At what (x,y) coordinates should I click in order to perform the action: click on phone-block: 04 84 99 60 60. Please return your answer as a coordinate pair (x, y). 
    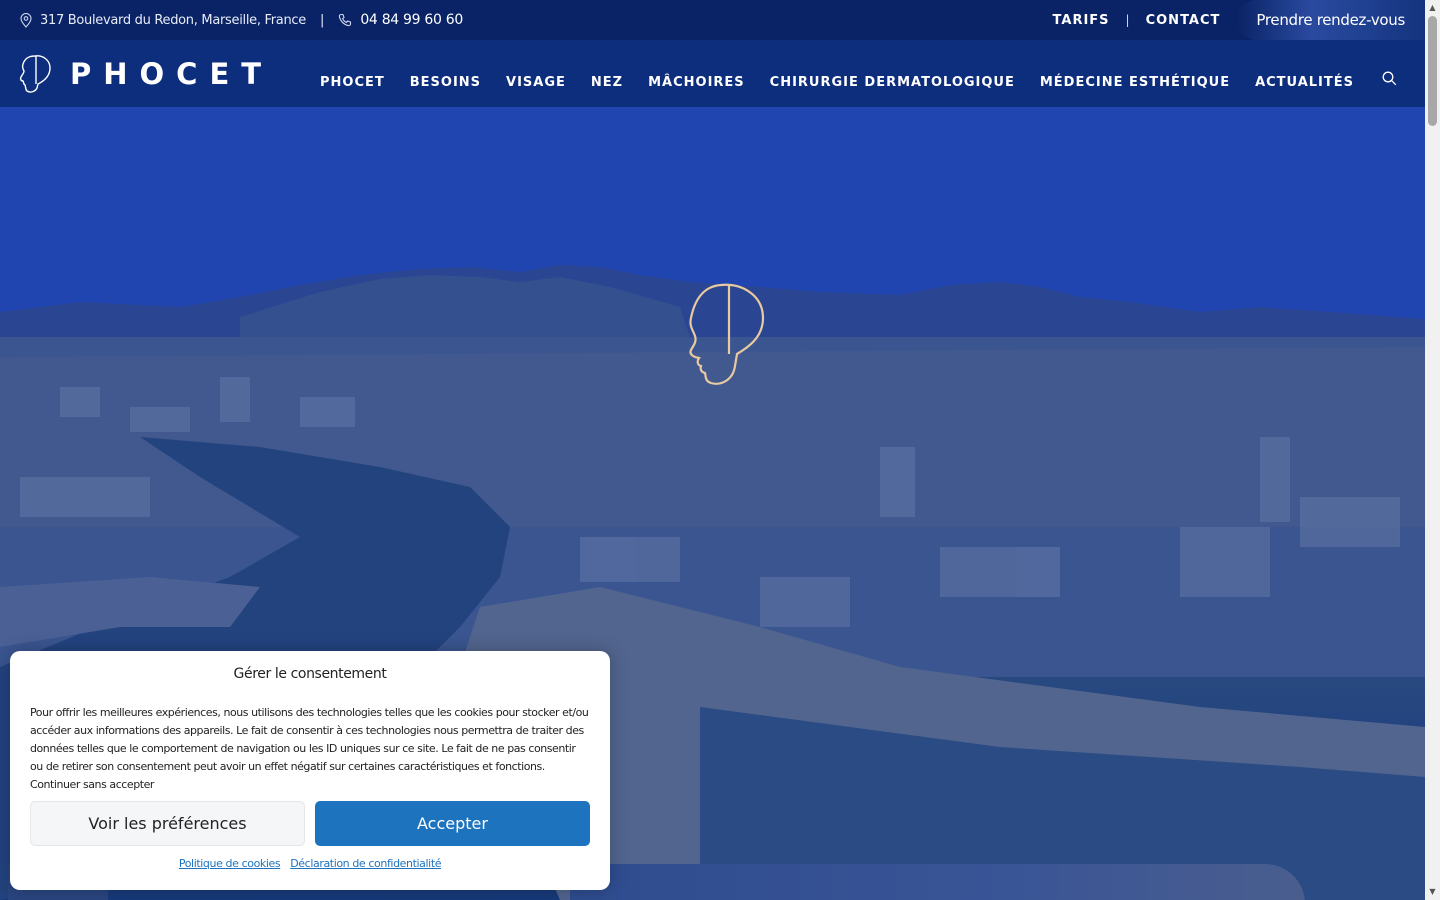
    Looking at the image, I should click on (400, 20).